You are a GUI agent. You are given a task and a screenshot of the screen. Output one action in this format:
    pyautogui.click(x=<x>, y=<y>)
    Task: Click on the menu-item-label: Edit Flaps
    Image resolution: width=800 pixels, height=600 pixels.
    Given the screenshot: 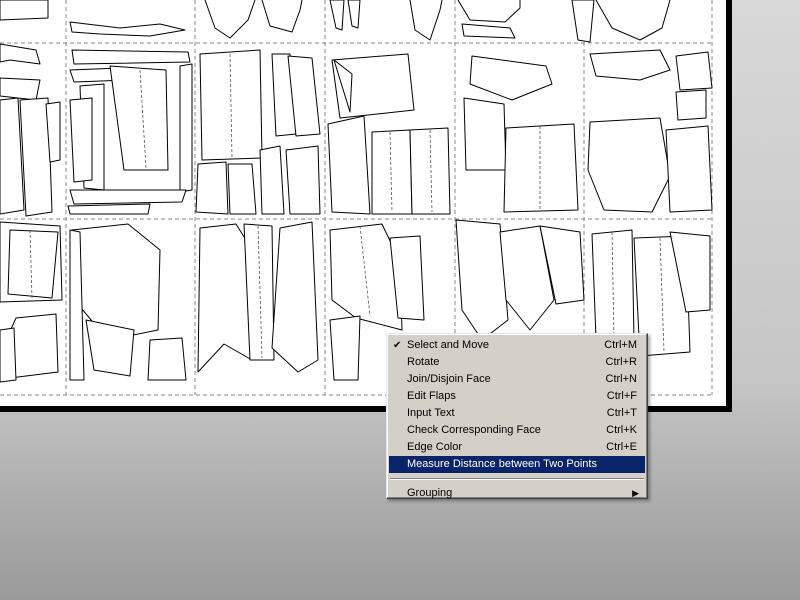 What is the action you would take?
    pyautogui.click(x=431, y=396)
    